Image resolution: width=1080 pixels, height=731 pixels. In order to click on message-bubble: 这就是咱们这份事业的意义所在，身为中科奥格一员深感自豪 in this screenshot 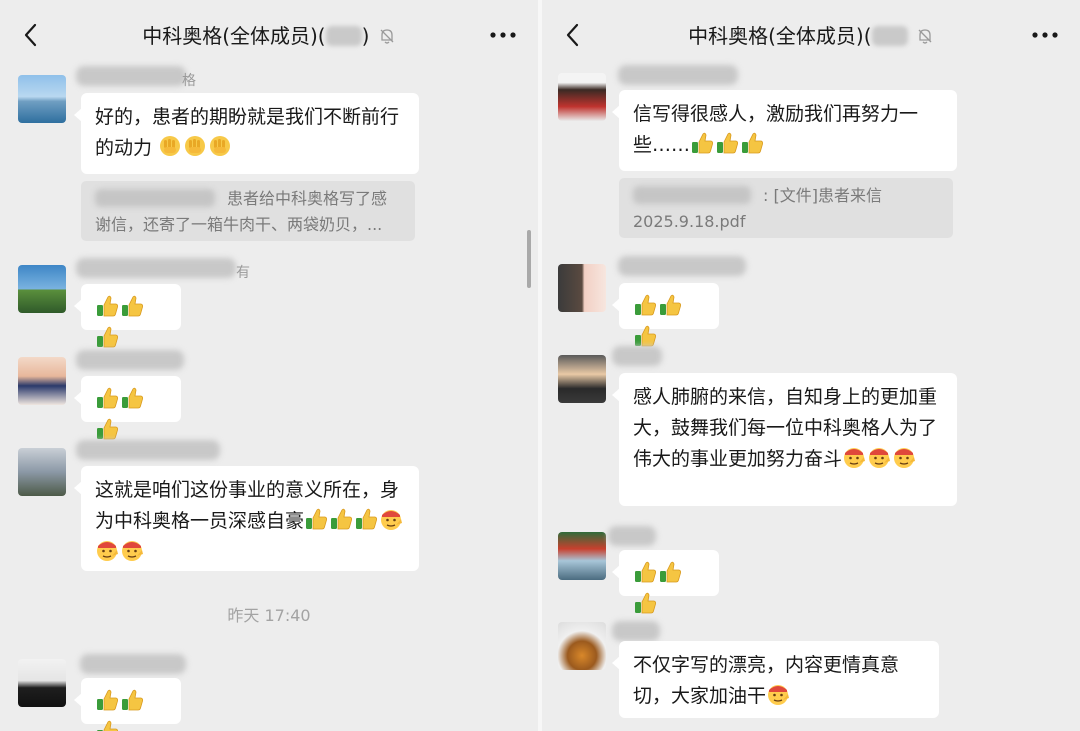, I will do `click(246, 518)`.